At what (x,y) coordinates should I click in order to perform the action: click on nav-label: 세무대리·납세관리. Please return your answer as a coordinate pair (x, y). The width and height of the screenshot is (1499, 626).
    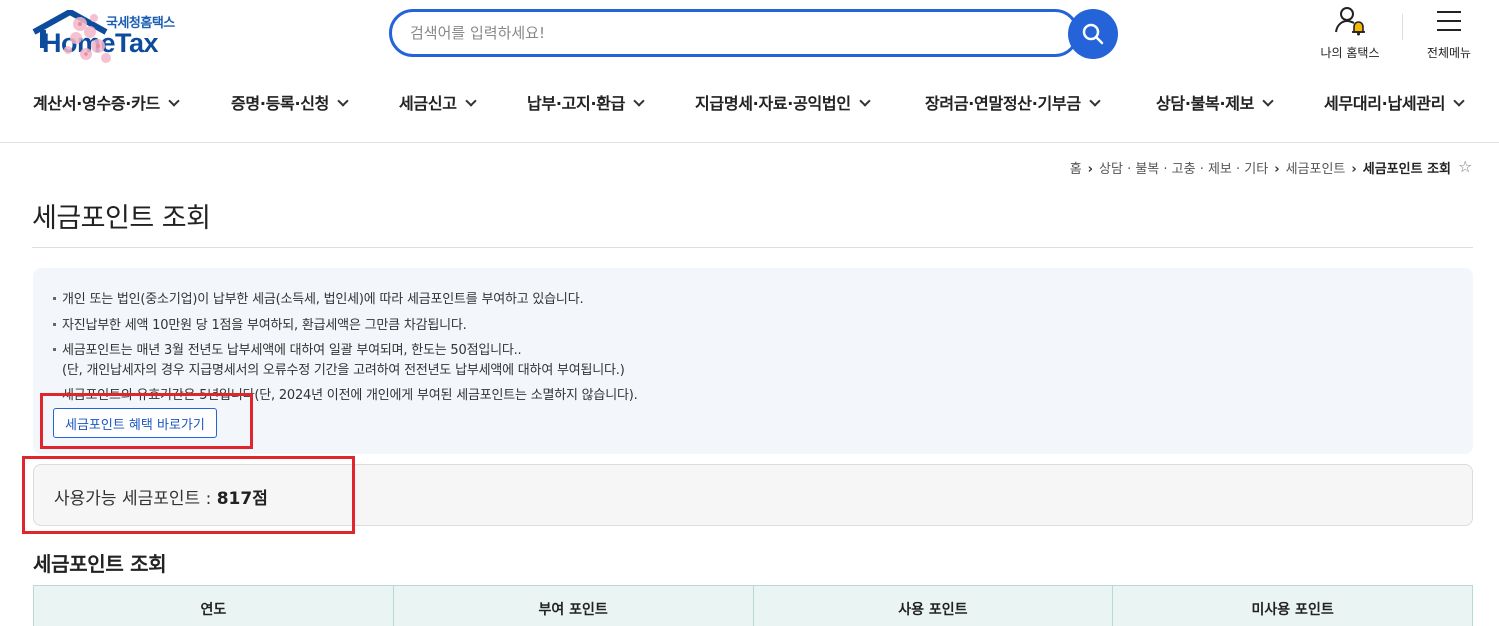
    Looking at the image, I should click on (1385, 103).